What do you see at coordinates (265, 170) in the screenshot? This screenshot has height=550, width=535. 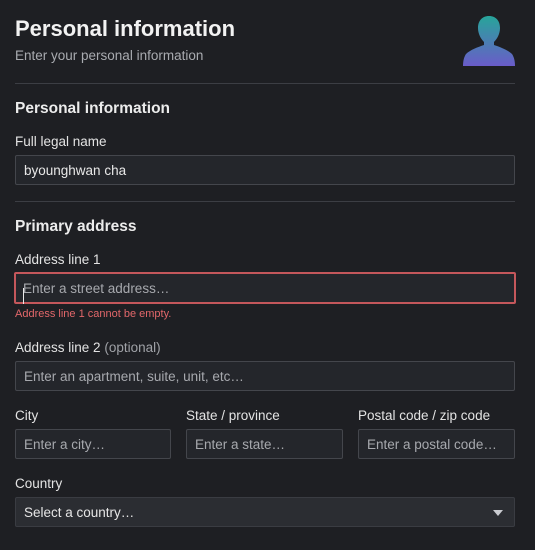 I see `full-name-field` at bounding box center [265, 170].